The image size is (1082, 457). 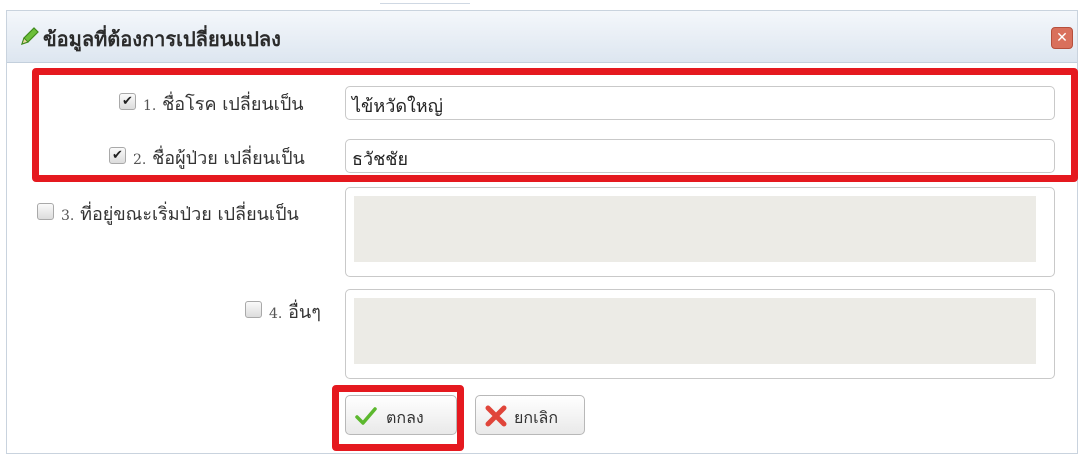 I want to click on cancel-x-icon, so click(x=496, y=416).